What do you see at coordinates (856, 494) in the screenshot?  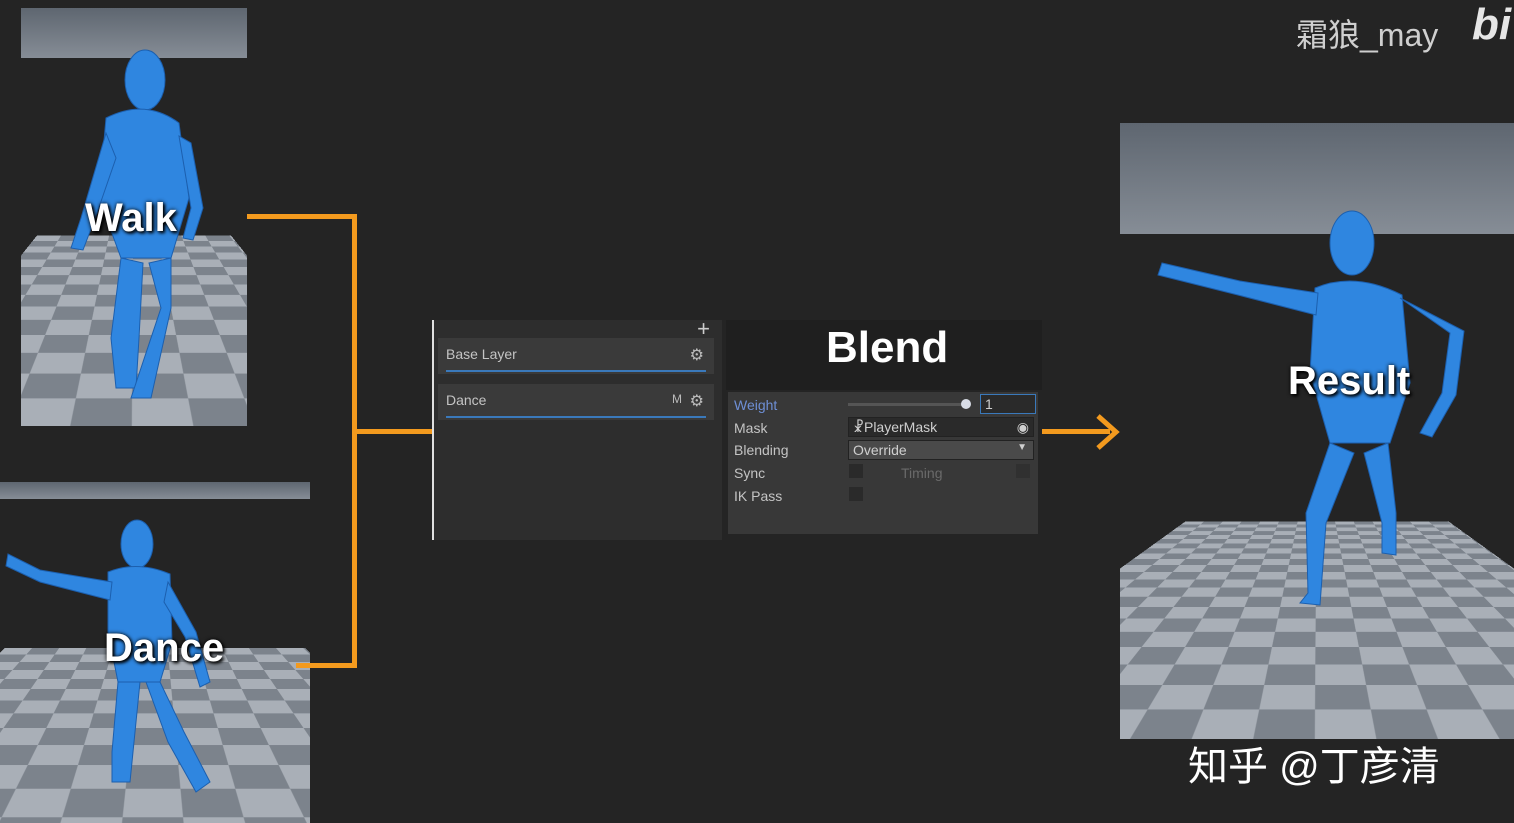 I see `ikpass-checkbox` at bounding box center [856, 494].